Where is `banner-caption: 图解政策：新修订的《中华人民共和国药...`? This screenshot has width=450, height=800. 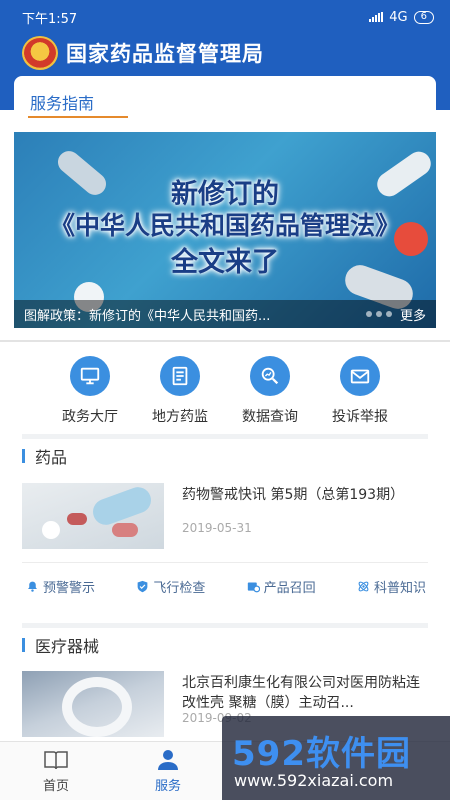 banner-caption: 图解政策：新修订的《中华人民共和国药... is located at coordinates (191, 314).